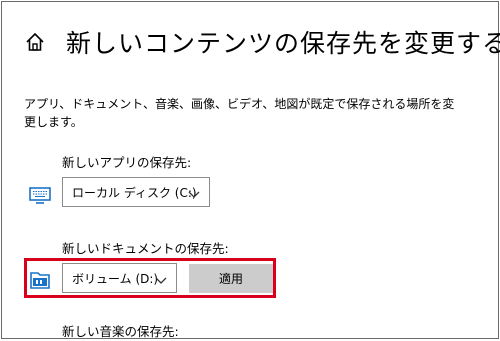  What do you see at coordinates (150, 278) in the screenshot?
I see `highlight-frame` at bounding box center [150, 278].